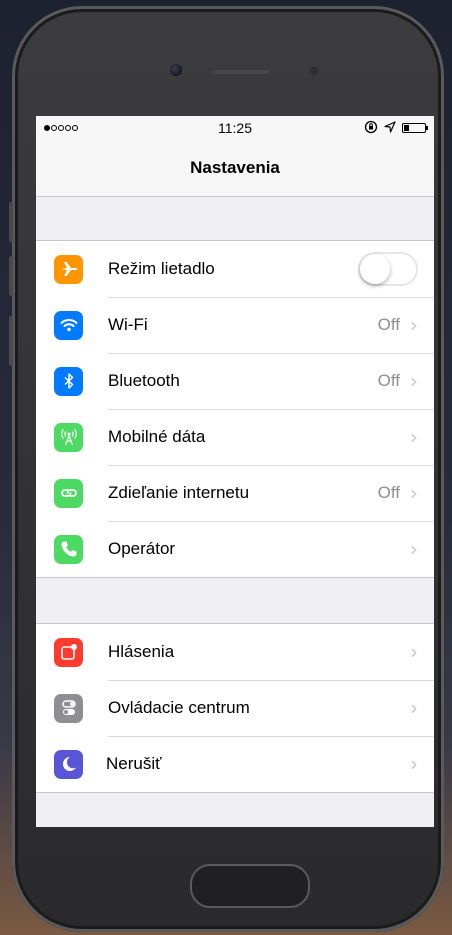 The height and width of the screenshot is (935, 452). I want to click on volume-up-button, so click(11, 222).